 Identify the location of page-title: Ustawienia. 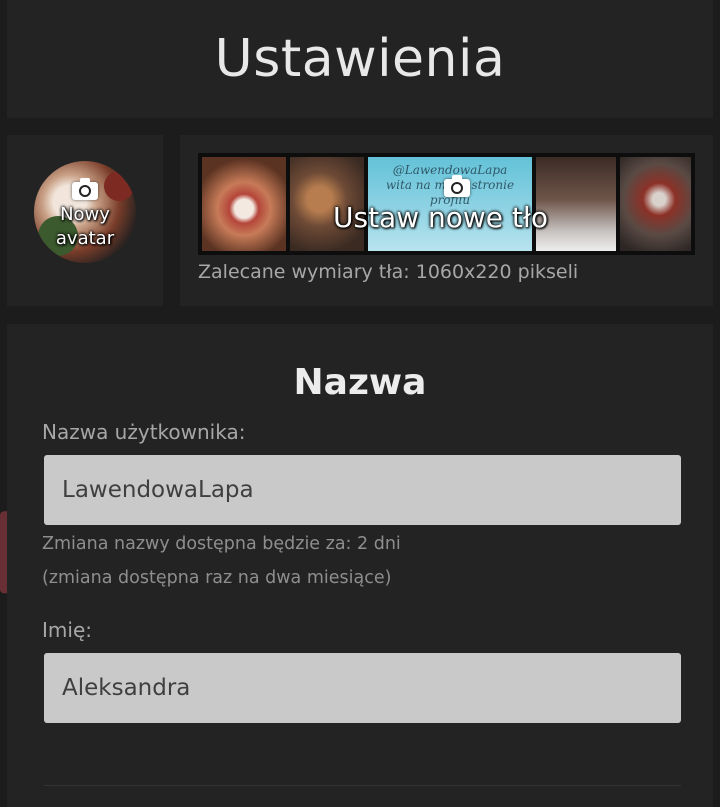
(360, 59).